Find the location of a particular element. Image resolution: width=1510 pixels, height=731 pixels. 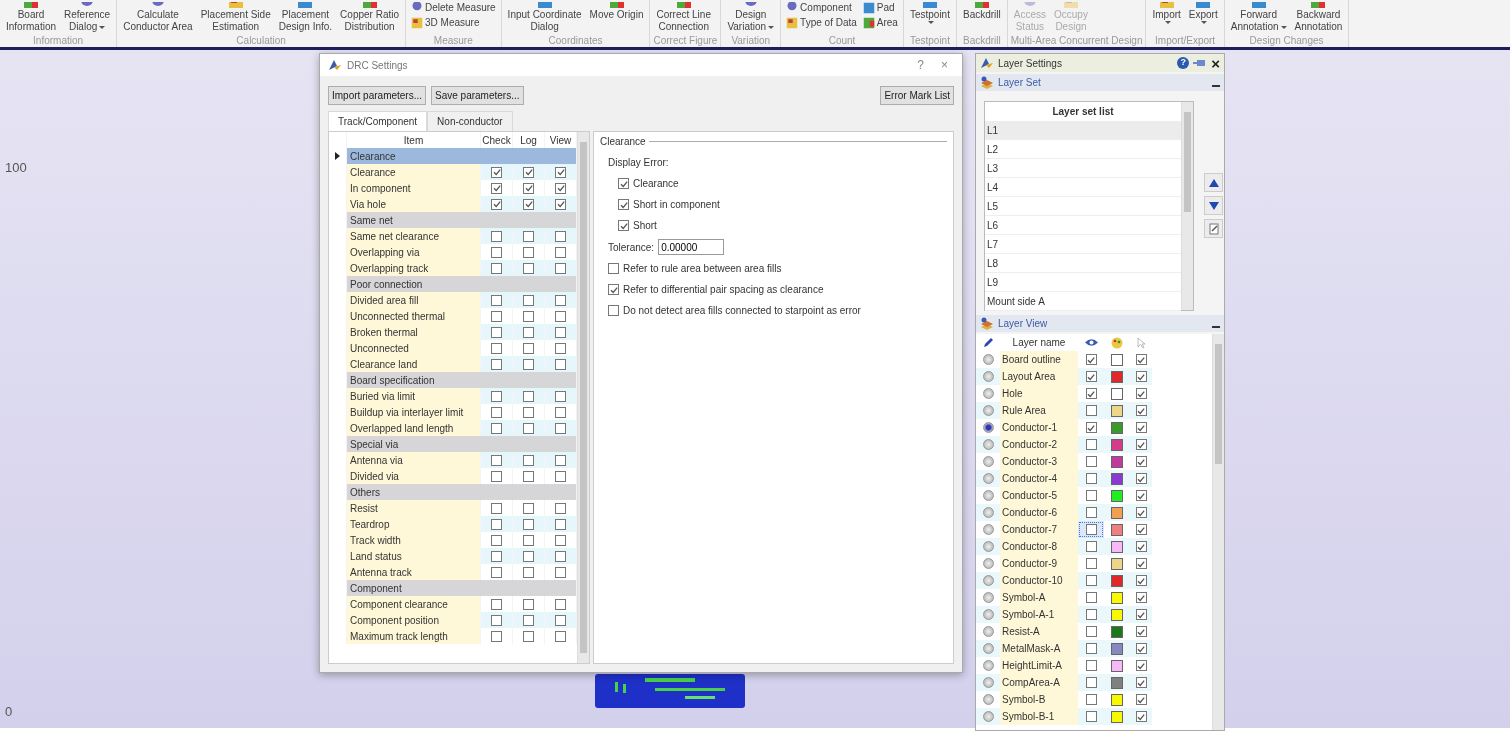

group-row: Others is located at coordinates (462, 492).